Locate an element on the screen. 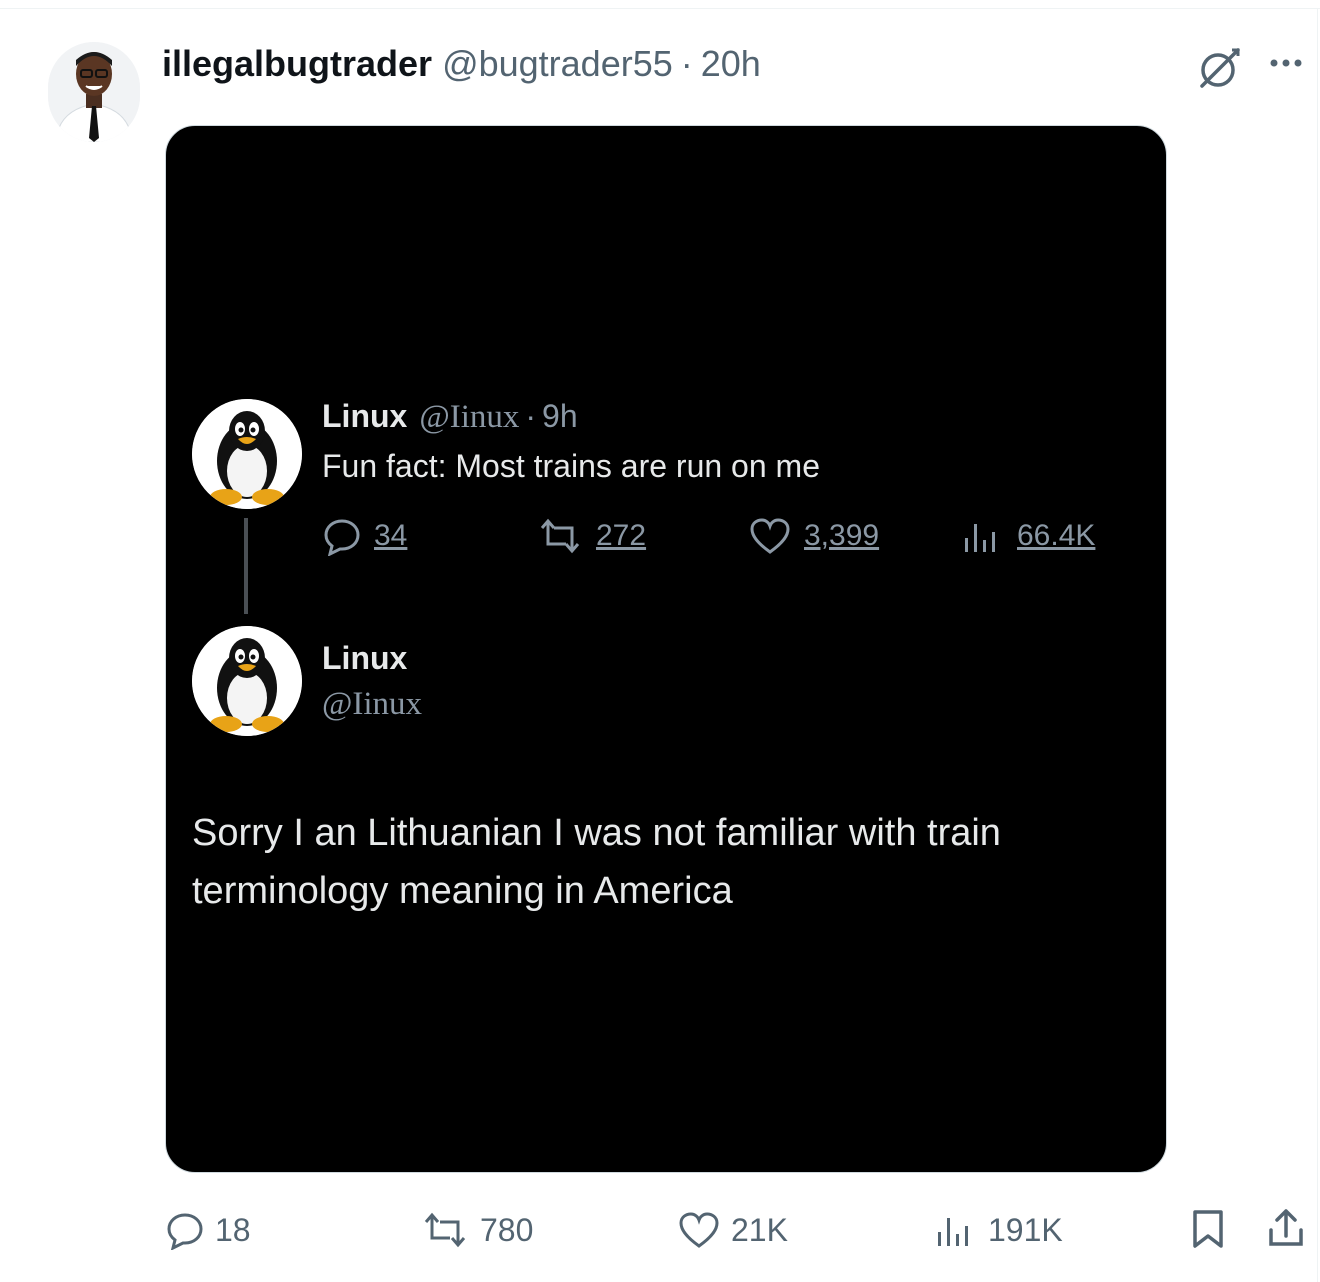  quoted-author-handle: @Iinux is located at coordinates (469, 417).